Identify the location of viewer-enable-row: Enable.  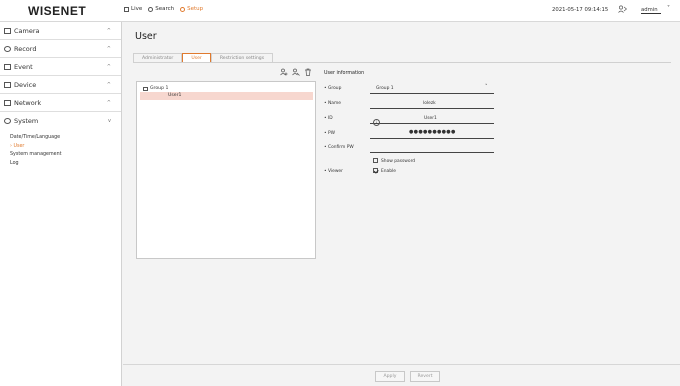
(384, 171).